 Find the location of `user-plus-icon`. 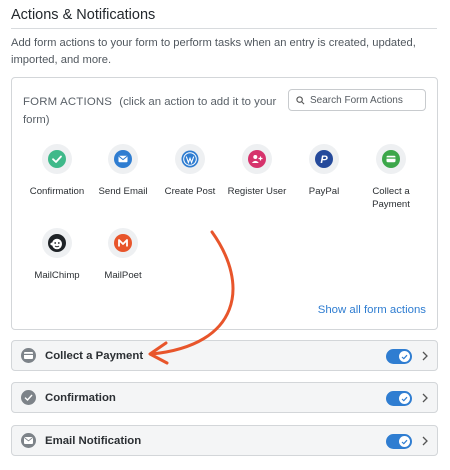

user-plus-icon is located at coordinates (257, 159).